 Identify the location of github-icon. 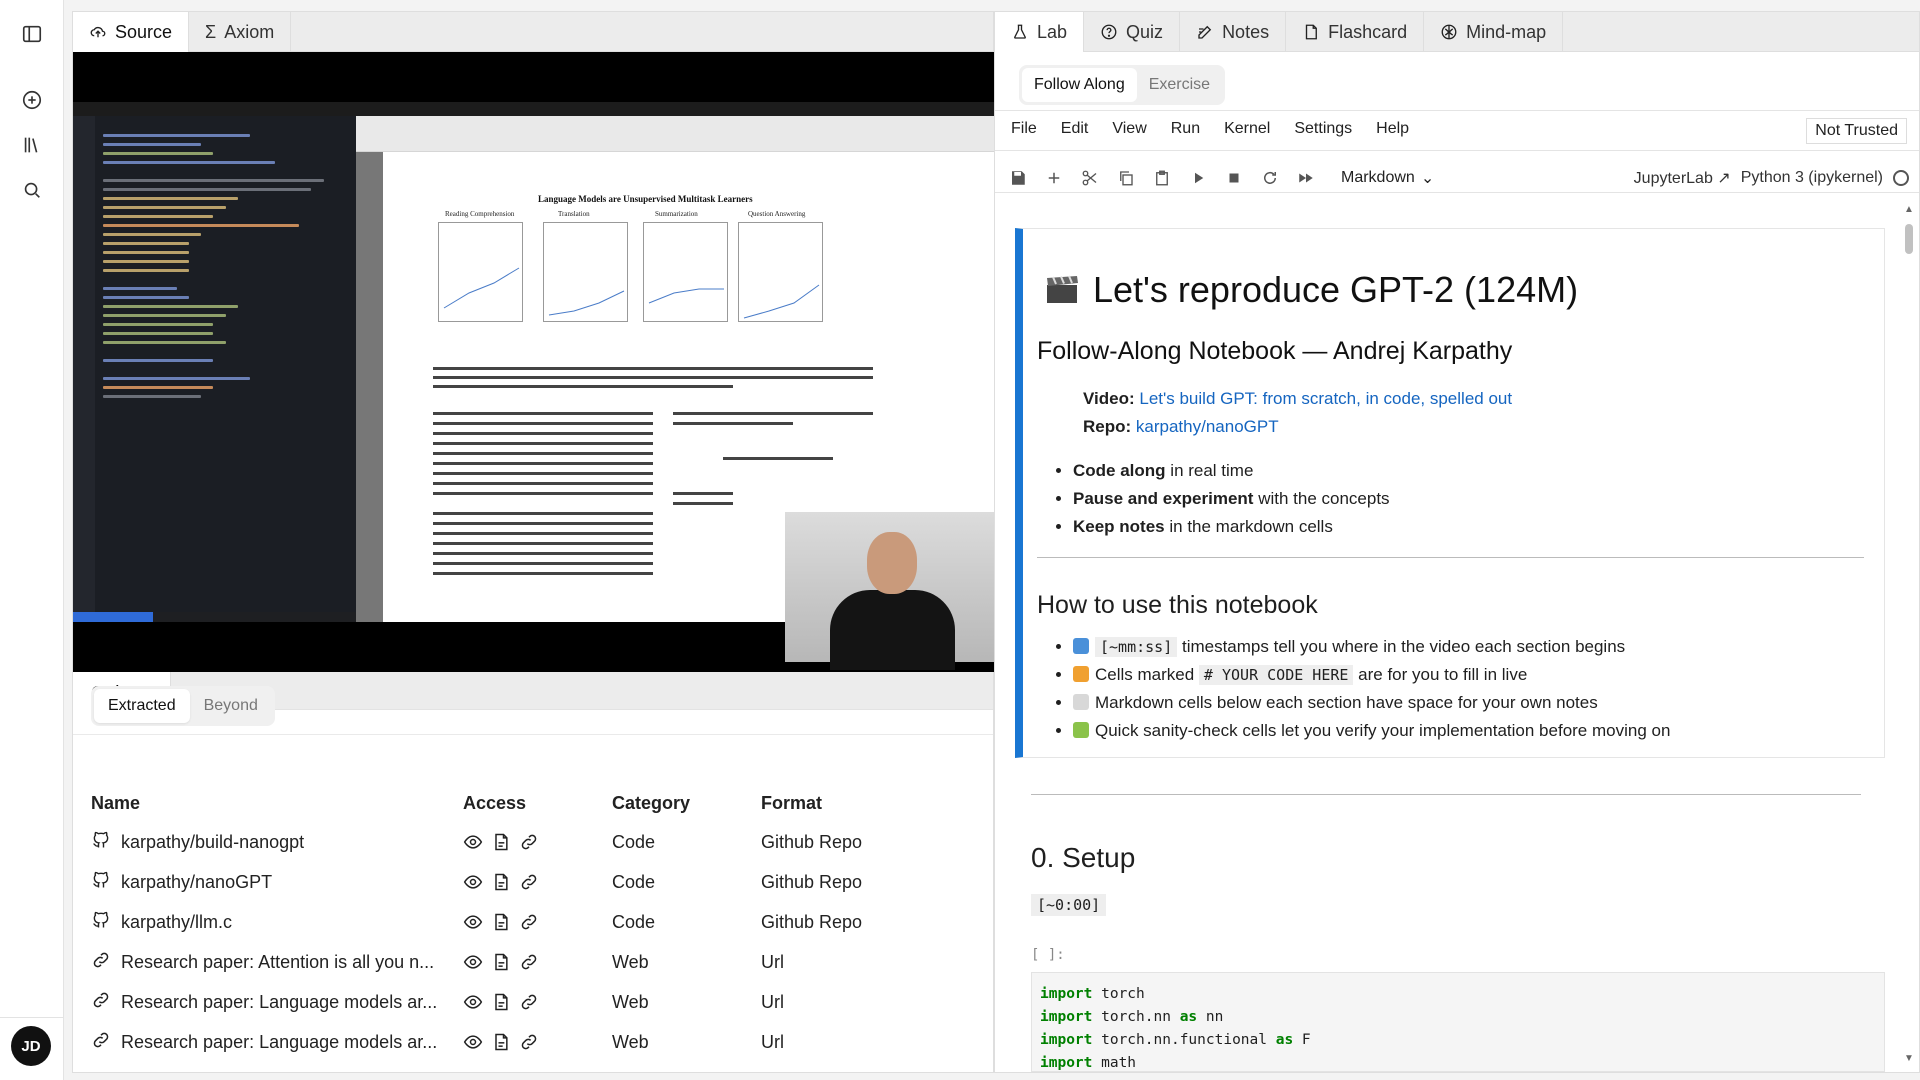
(101, 882).